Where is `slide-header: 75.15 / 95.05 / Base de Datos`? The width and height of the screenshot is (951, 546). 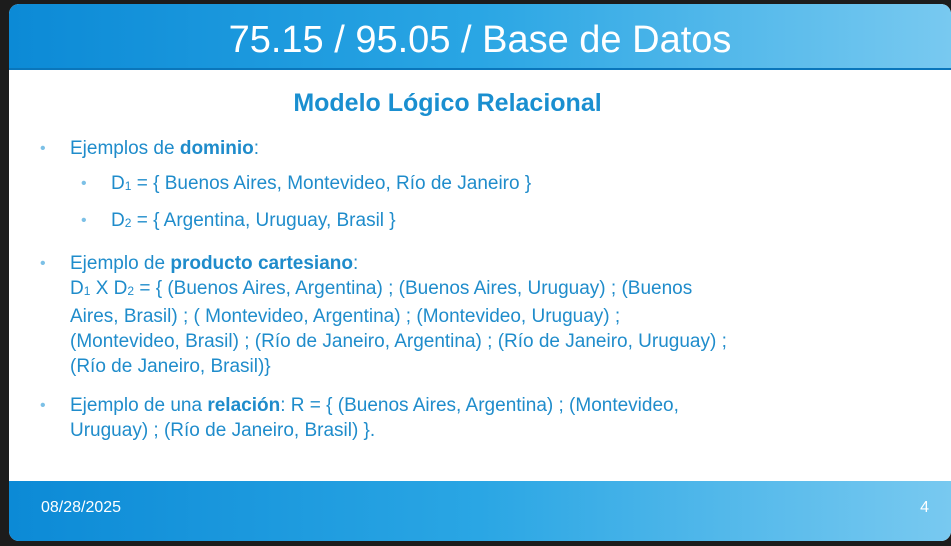
slide-header: 75.15 / 95.05 / Base de Datos is located at coordinates (480, 37).